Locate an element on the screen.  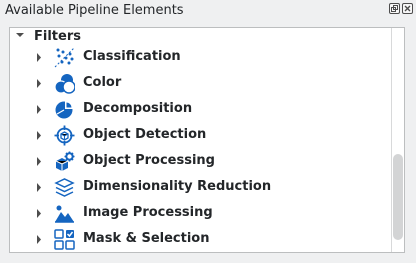
tree-item-decomposition: Decomposition is located at coordinates (200, 109).